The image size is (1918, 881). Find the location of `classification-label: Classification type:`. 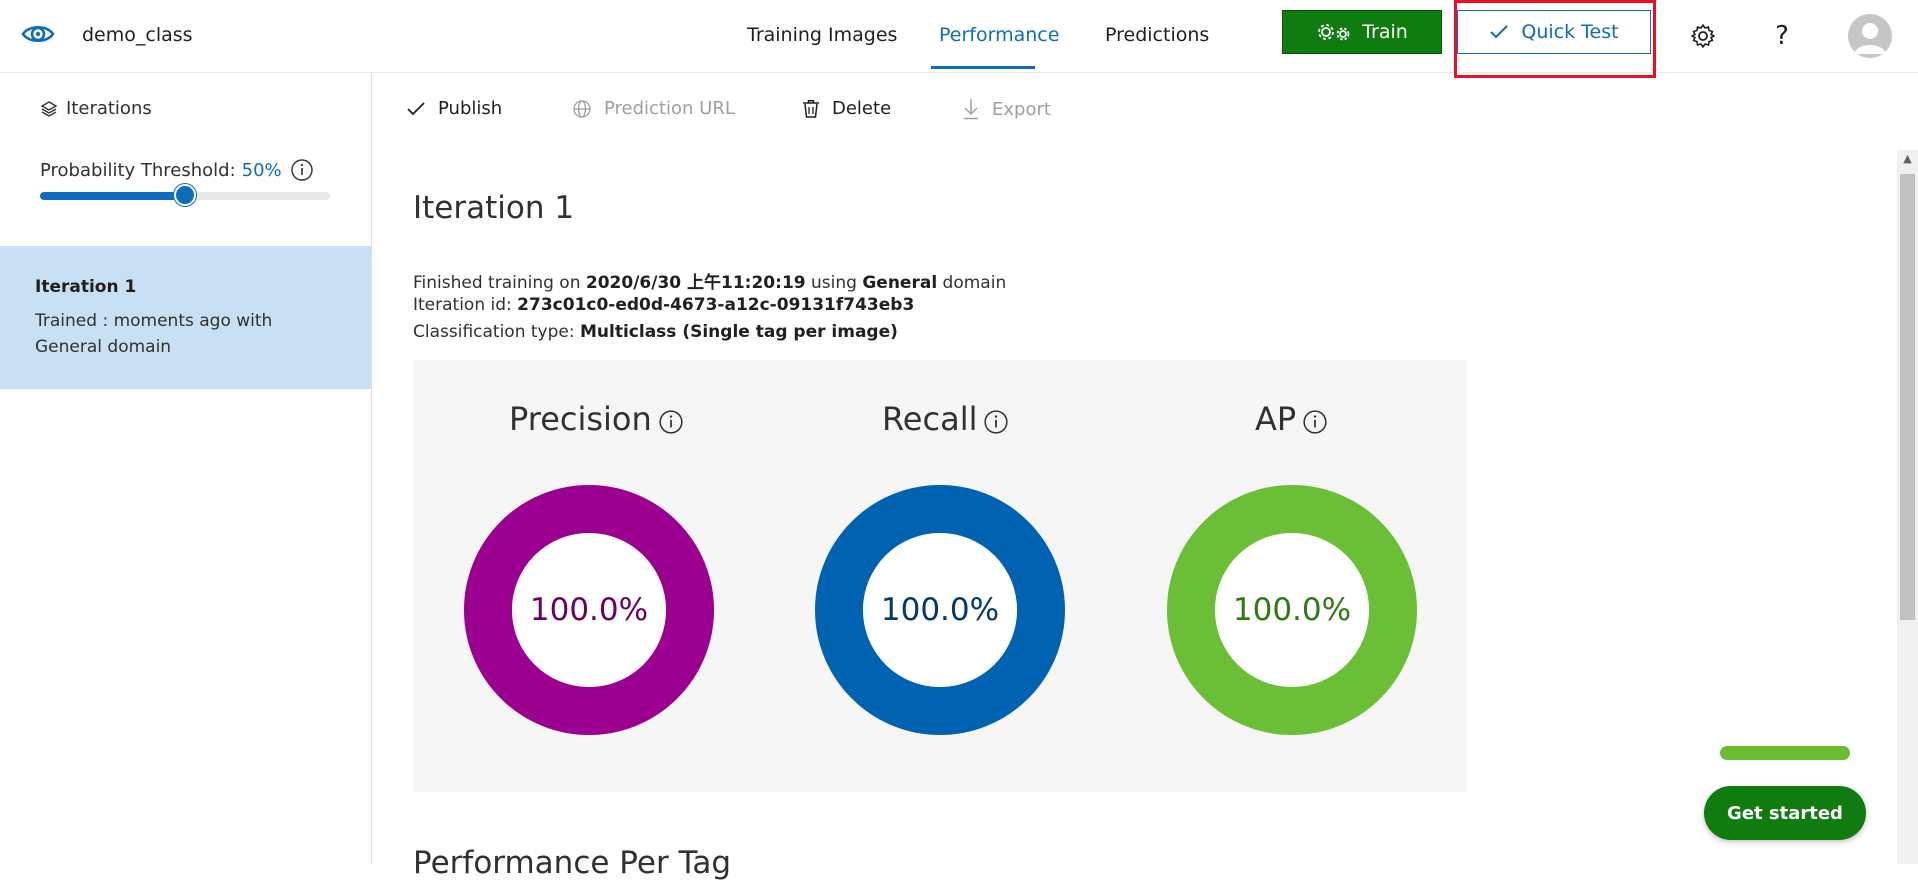

classification-label: Classification type: is located at coordinates (496, 332).